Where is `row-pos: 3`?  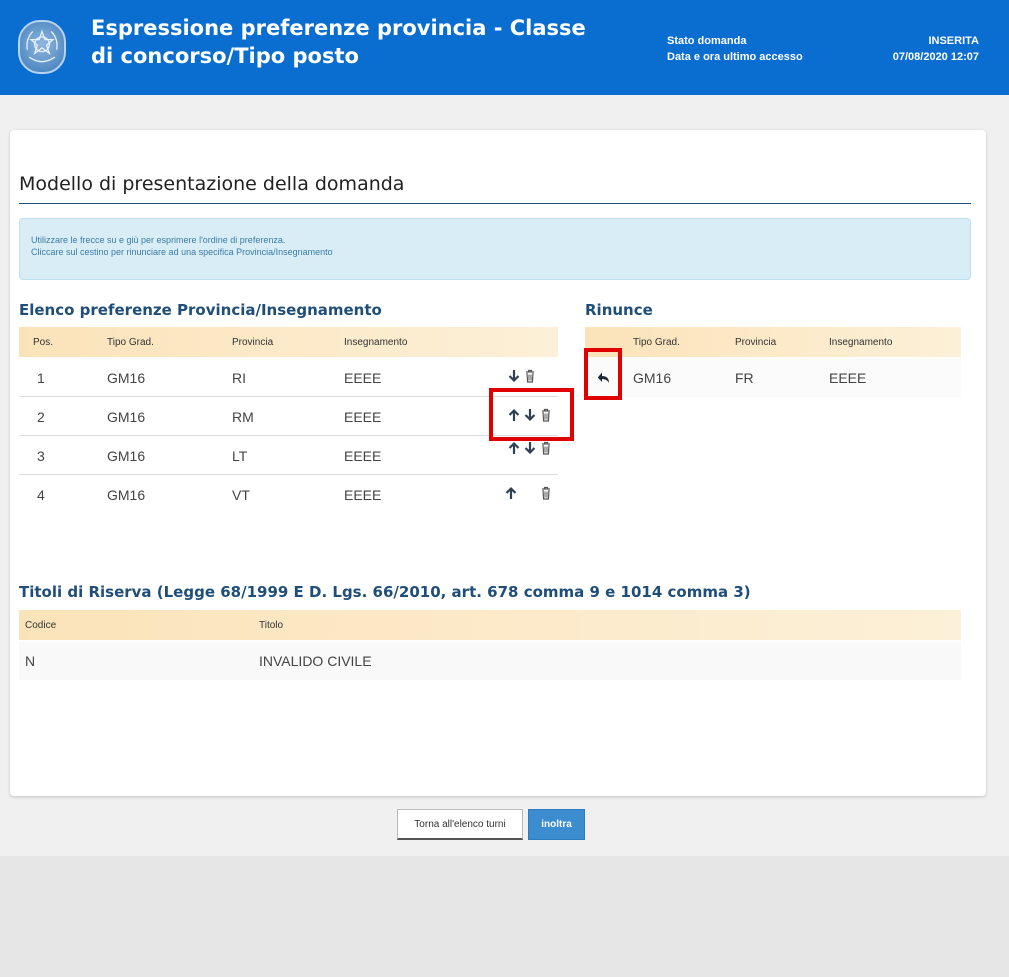 row-pos: 3 is located at coordinates (41, 456).